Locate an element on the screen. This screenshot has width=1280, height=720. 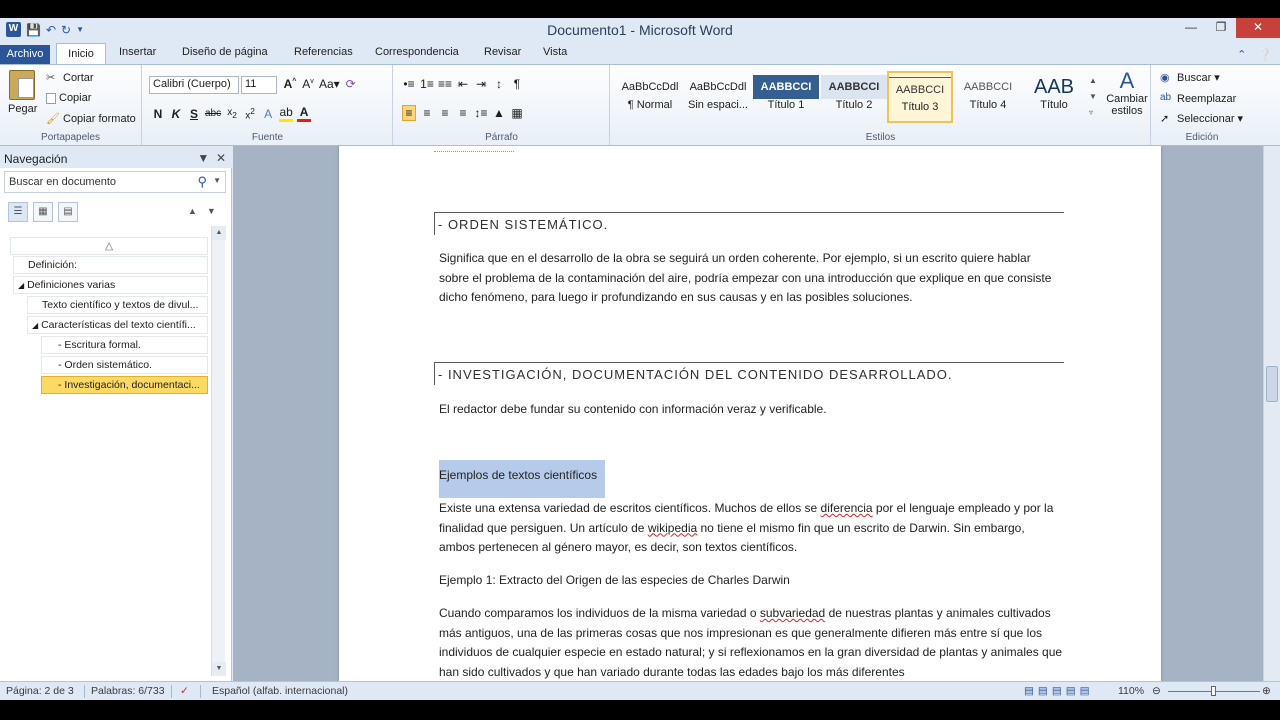
tab-referencias: Referencias is located at coordinates (323, 52).